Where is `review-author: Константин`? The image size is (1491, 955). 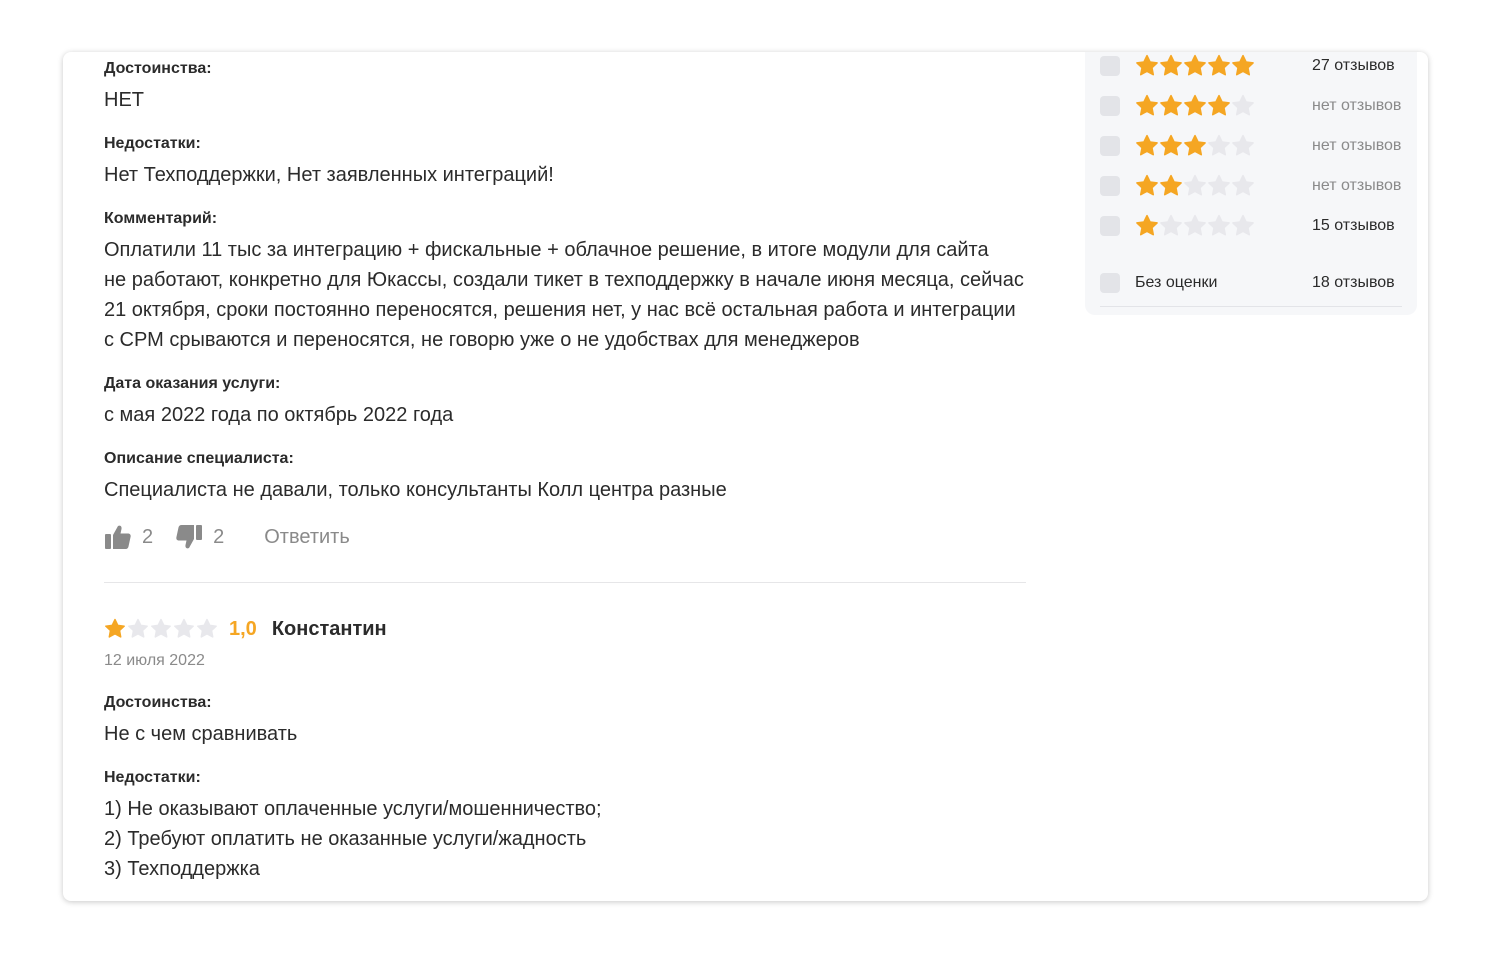
review-author: Константин is located at coordinates (329, 628).